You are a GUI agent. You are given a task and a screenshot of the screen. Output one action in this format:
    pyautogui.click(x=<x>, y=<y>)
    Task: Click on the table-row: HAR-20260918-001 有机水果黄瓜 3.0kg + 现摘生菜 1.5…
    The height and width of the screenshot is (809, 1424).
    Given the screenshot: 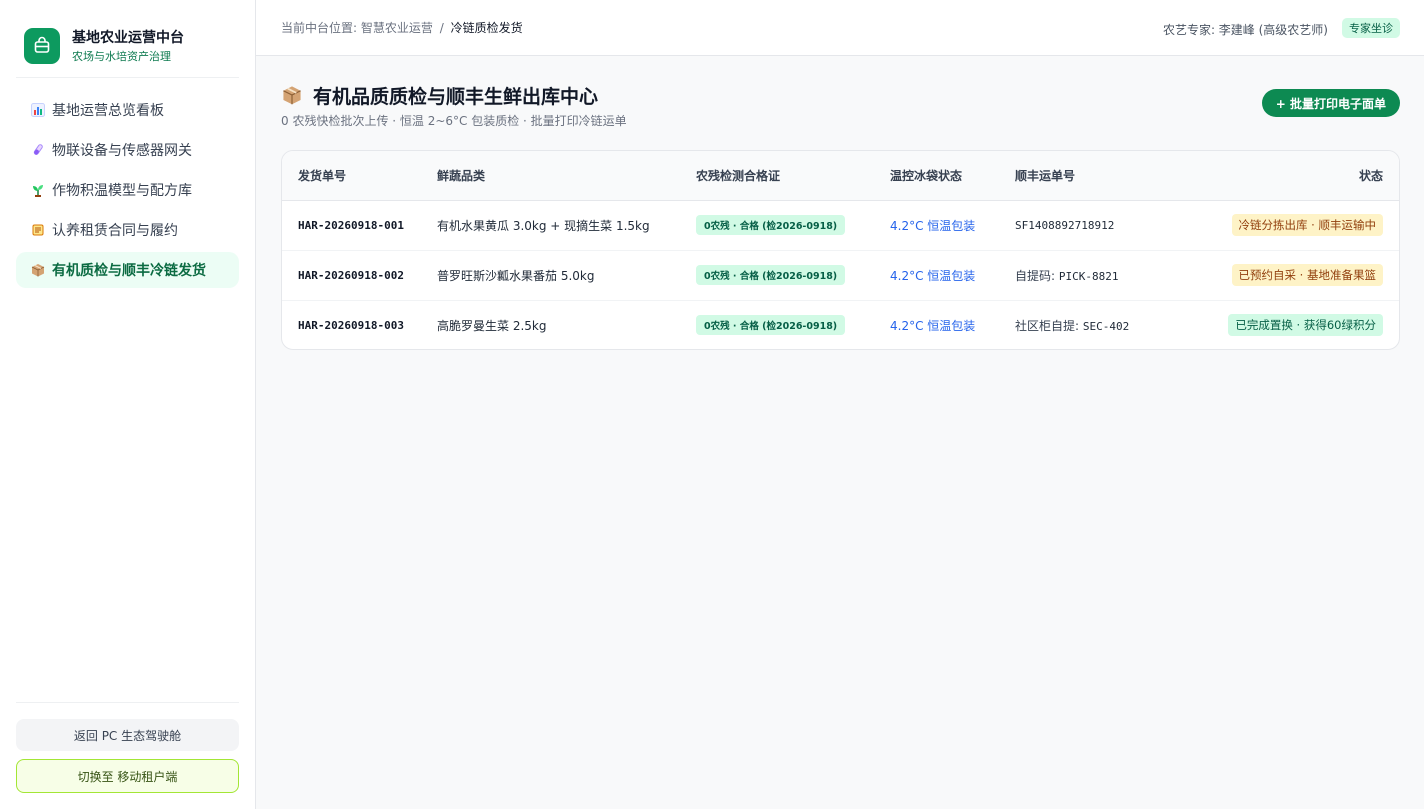 What is the action you would take?
    pyautogui.click(x=840, y=225)
    